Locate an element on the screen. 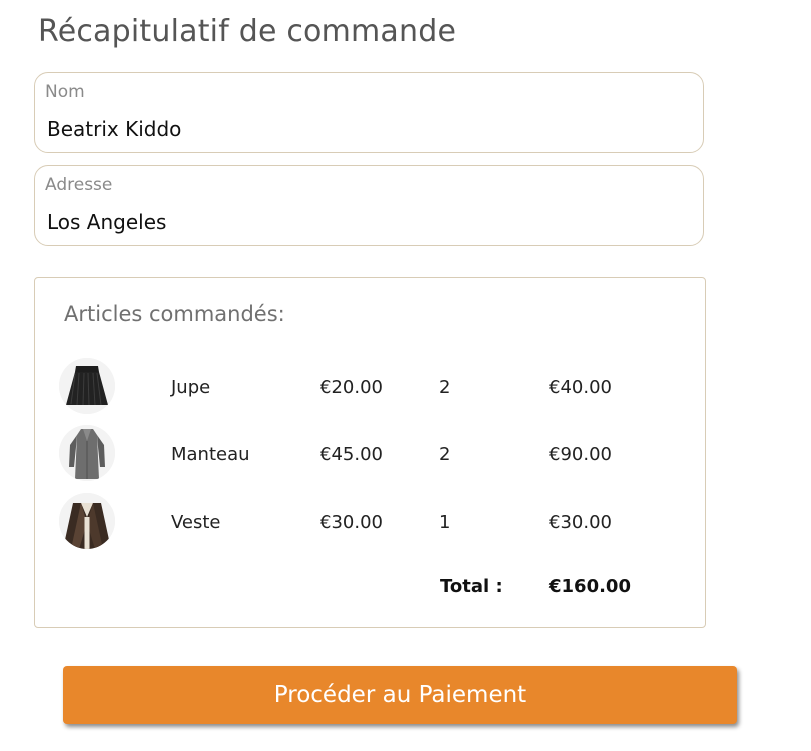 The image size is (811, 751). item-price: €30.00 is located at coordinates (351, 522).